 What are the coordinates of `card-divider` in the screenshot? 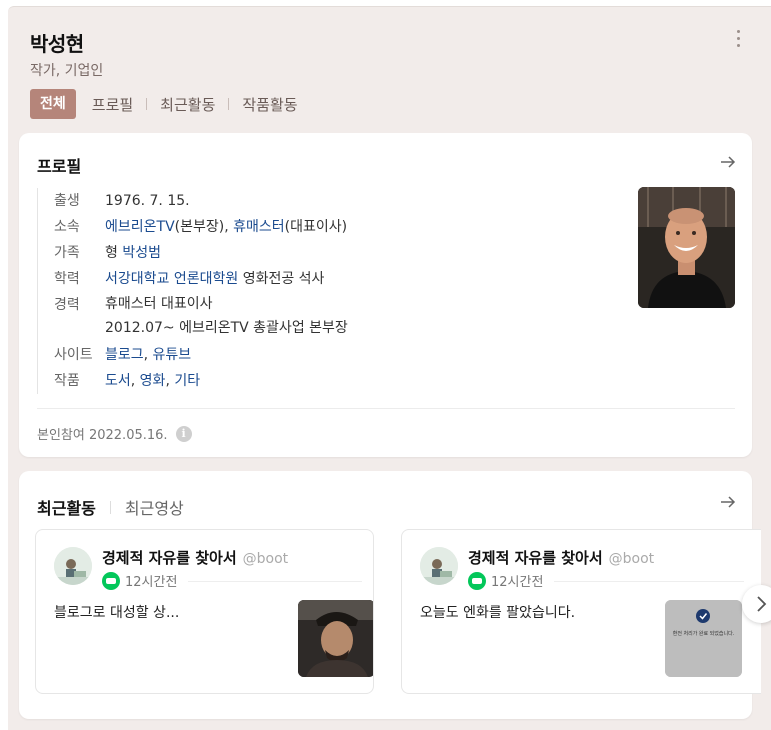 It's located at (386, 408).